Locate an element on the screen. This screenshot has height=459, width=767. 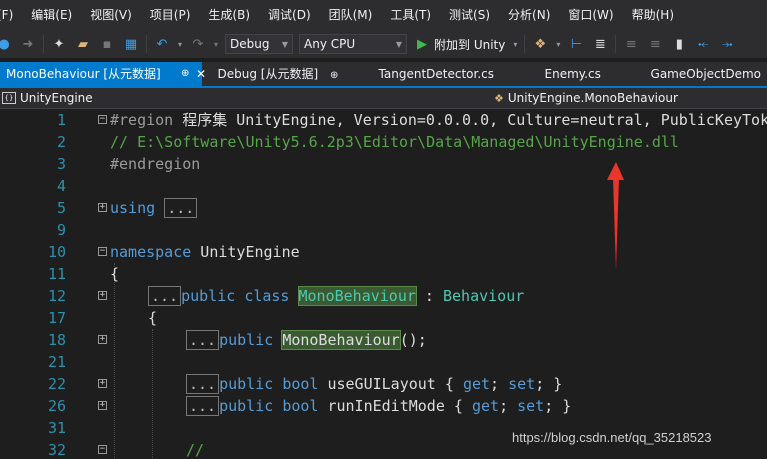
next-bookmark-icon: ⤞ is located at coordinates (727, 44).